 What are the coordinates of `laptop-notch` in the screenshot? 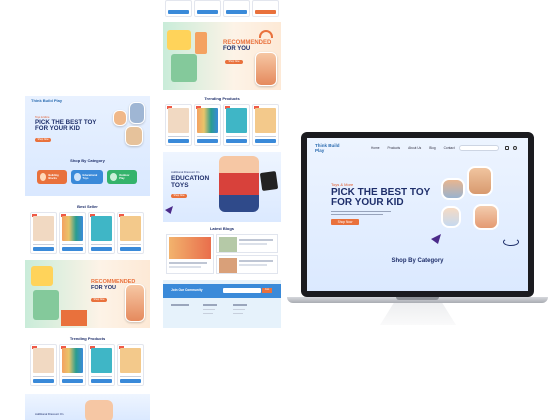 It's located at (417, 298).